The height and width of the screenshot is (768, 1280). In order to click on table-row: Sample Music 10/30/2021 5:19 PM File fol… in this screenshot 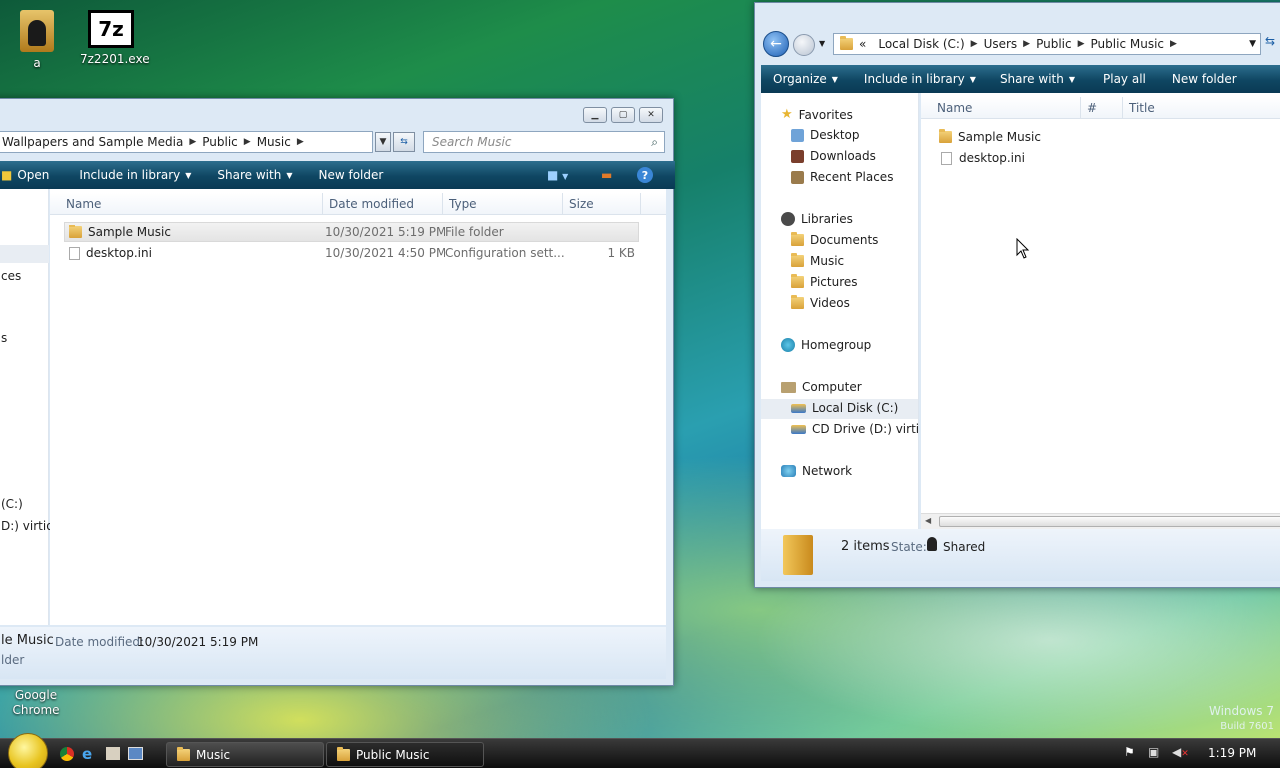, I will do `click(351, 232)`.